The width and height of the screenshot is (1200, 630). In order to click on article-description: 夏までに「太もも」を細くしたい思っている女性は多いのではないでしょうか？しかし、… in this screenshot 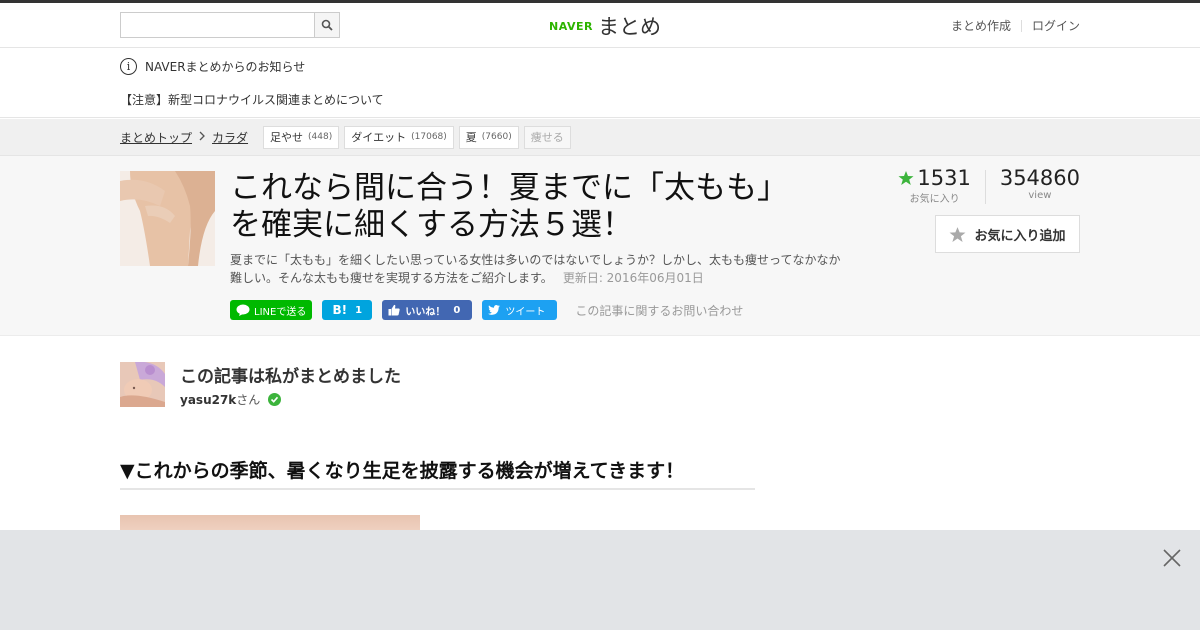, I will do `click(540, 269)`.